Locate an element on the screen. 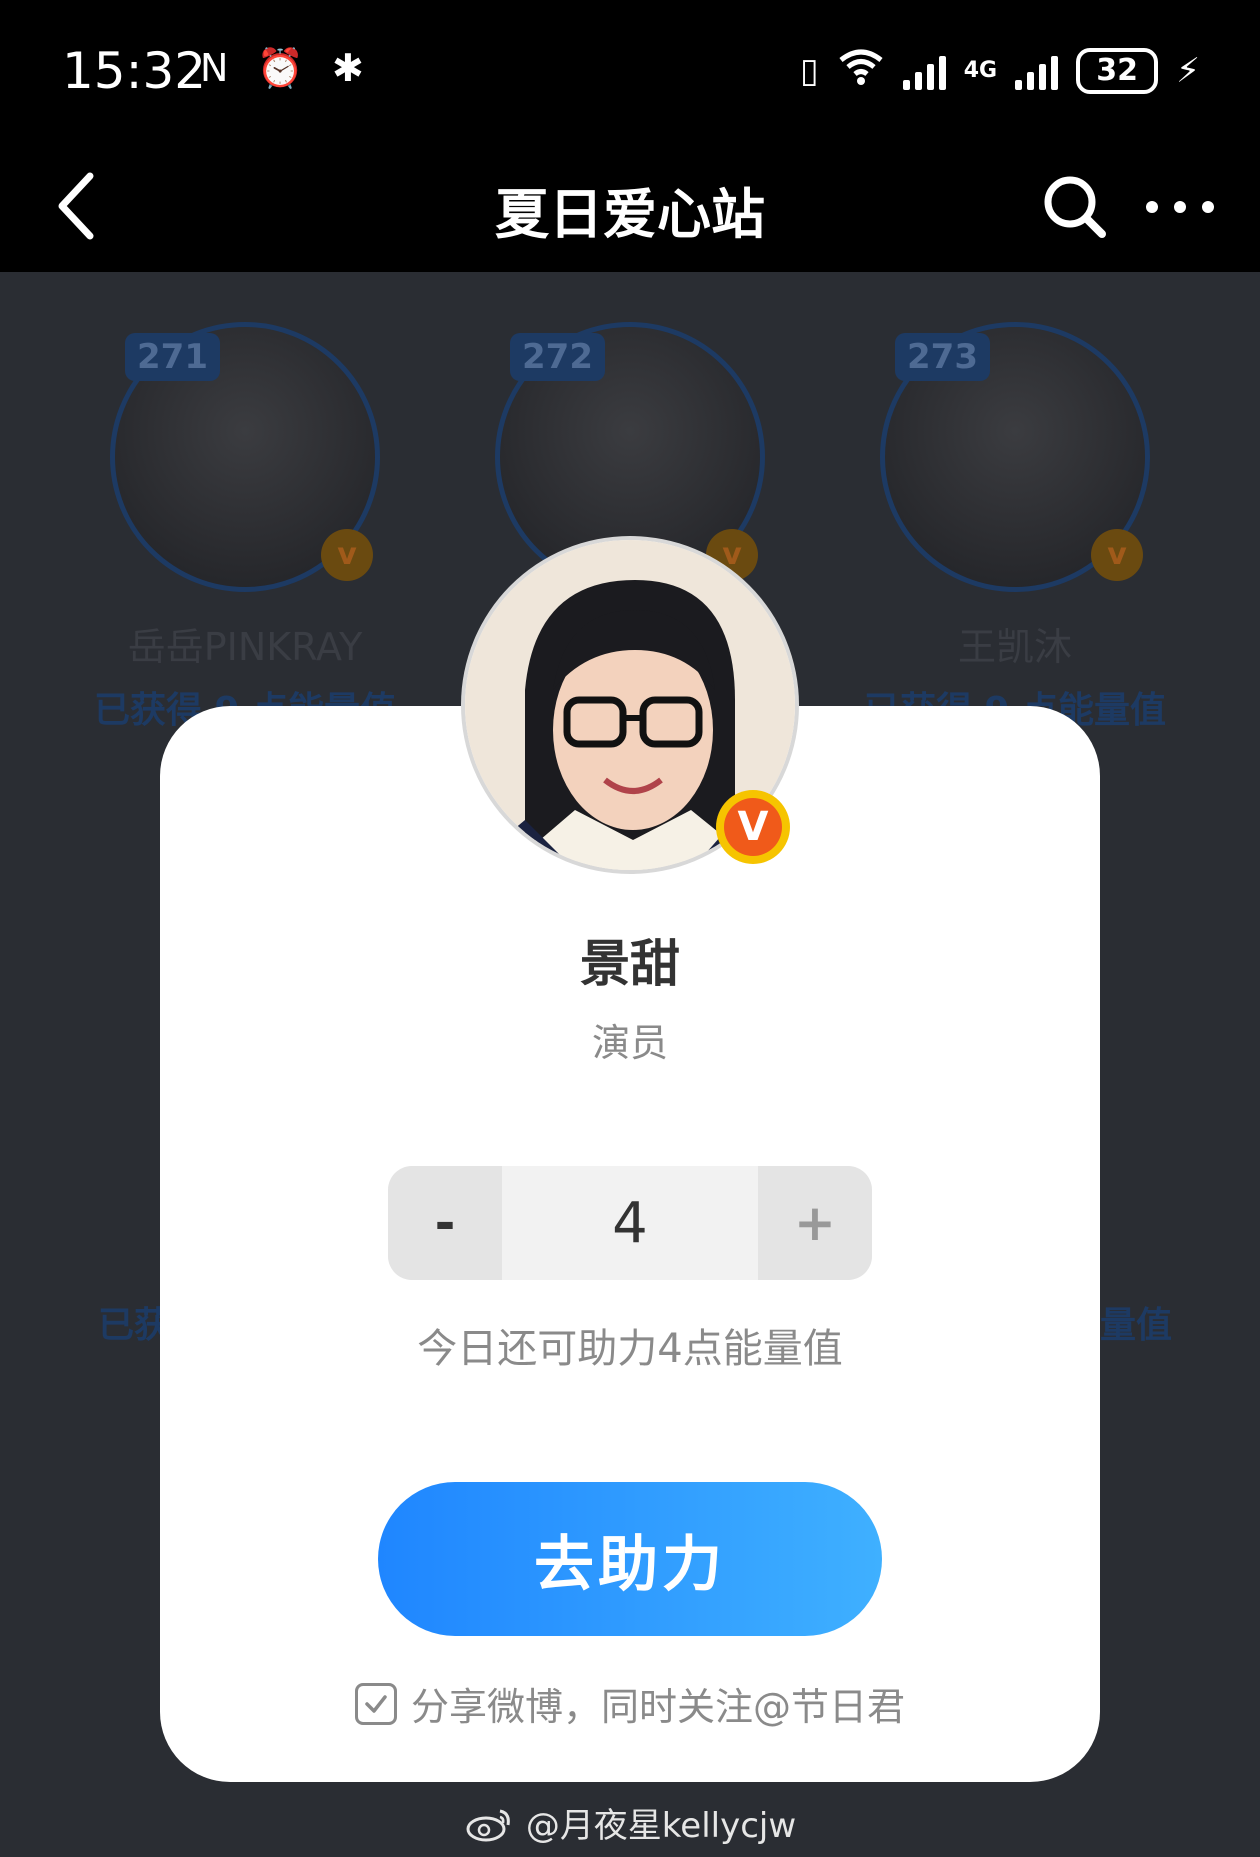  more-icon is located at coordinates (1180, 207).